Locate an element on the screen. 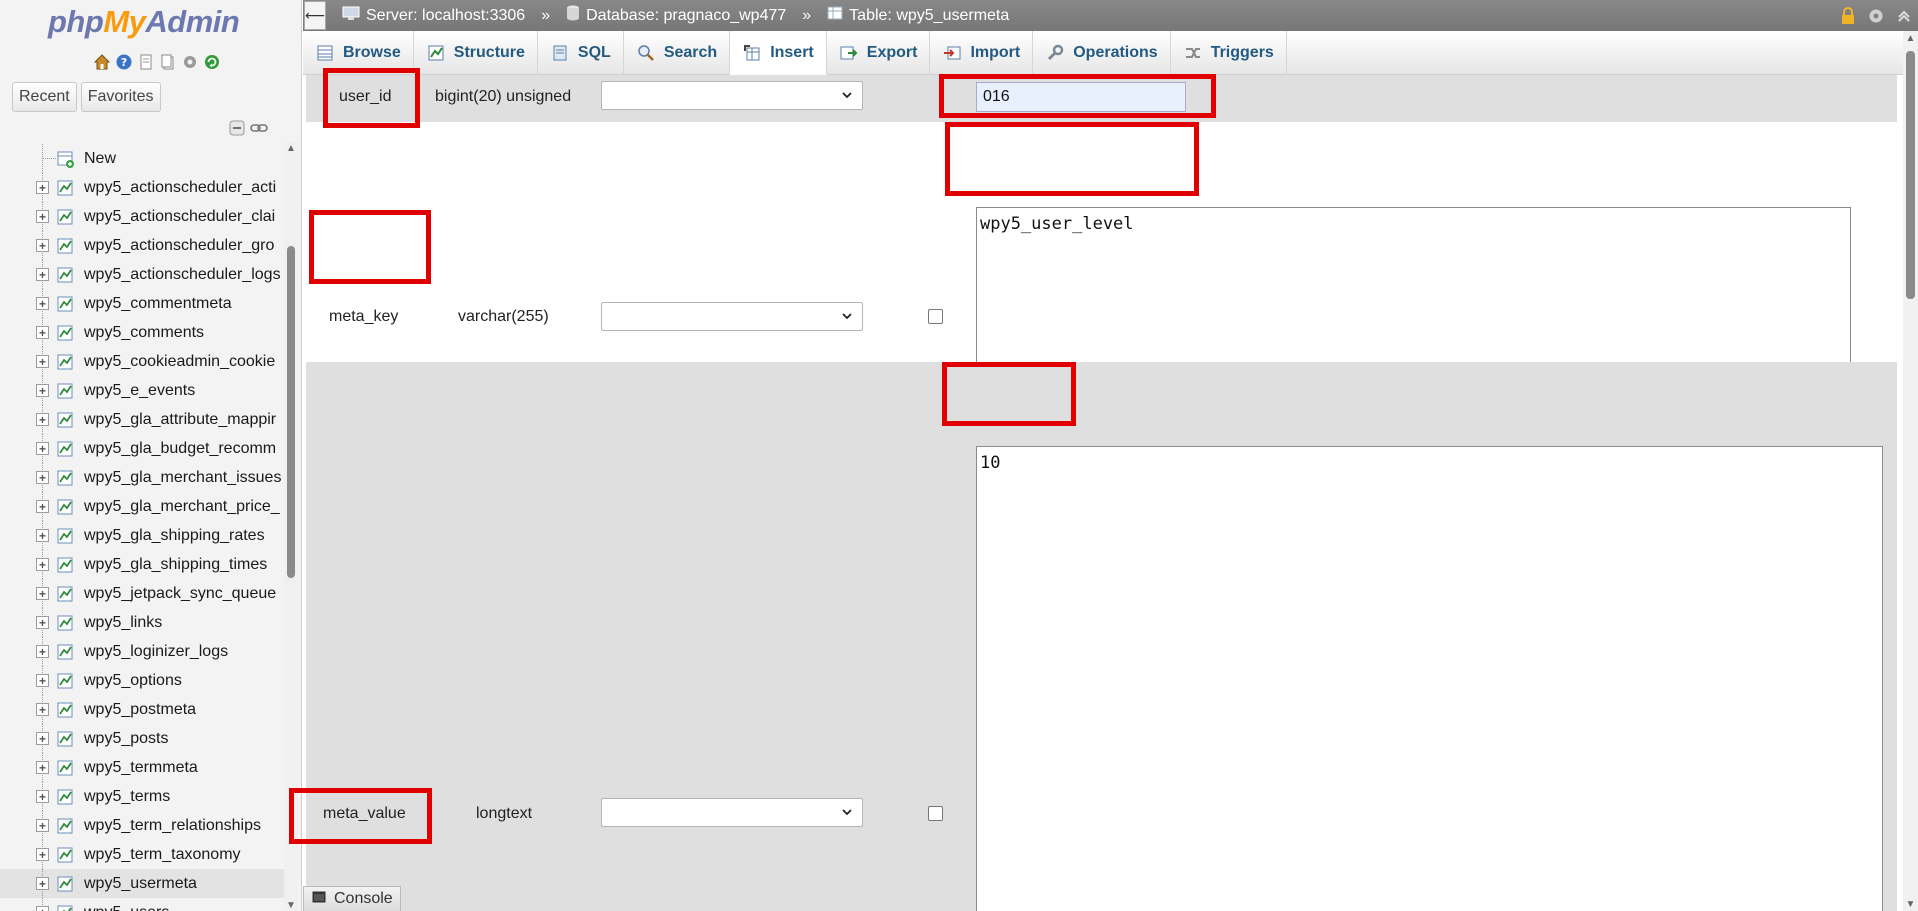 Image resolution: width=1918 pixels, height=911 pixels. null-checkbox-meta-key is located at coordinates (935, 316).